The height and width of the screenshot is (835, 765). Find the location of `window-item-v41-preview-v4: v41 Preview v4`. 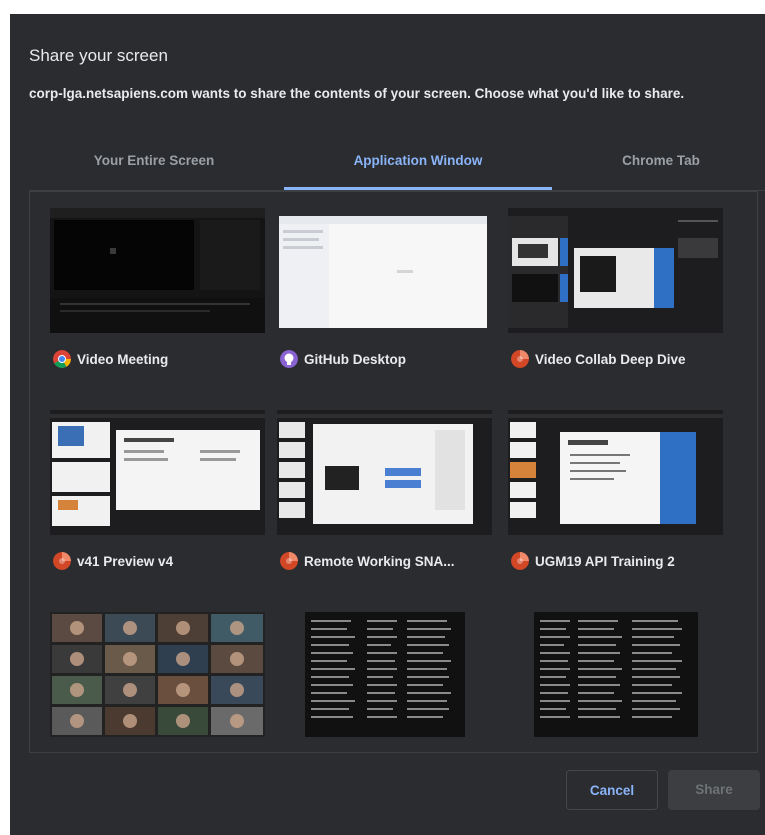

window-item-v41-preview-v4: v41 Preview v4 is located at coordinates (157, 510).